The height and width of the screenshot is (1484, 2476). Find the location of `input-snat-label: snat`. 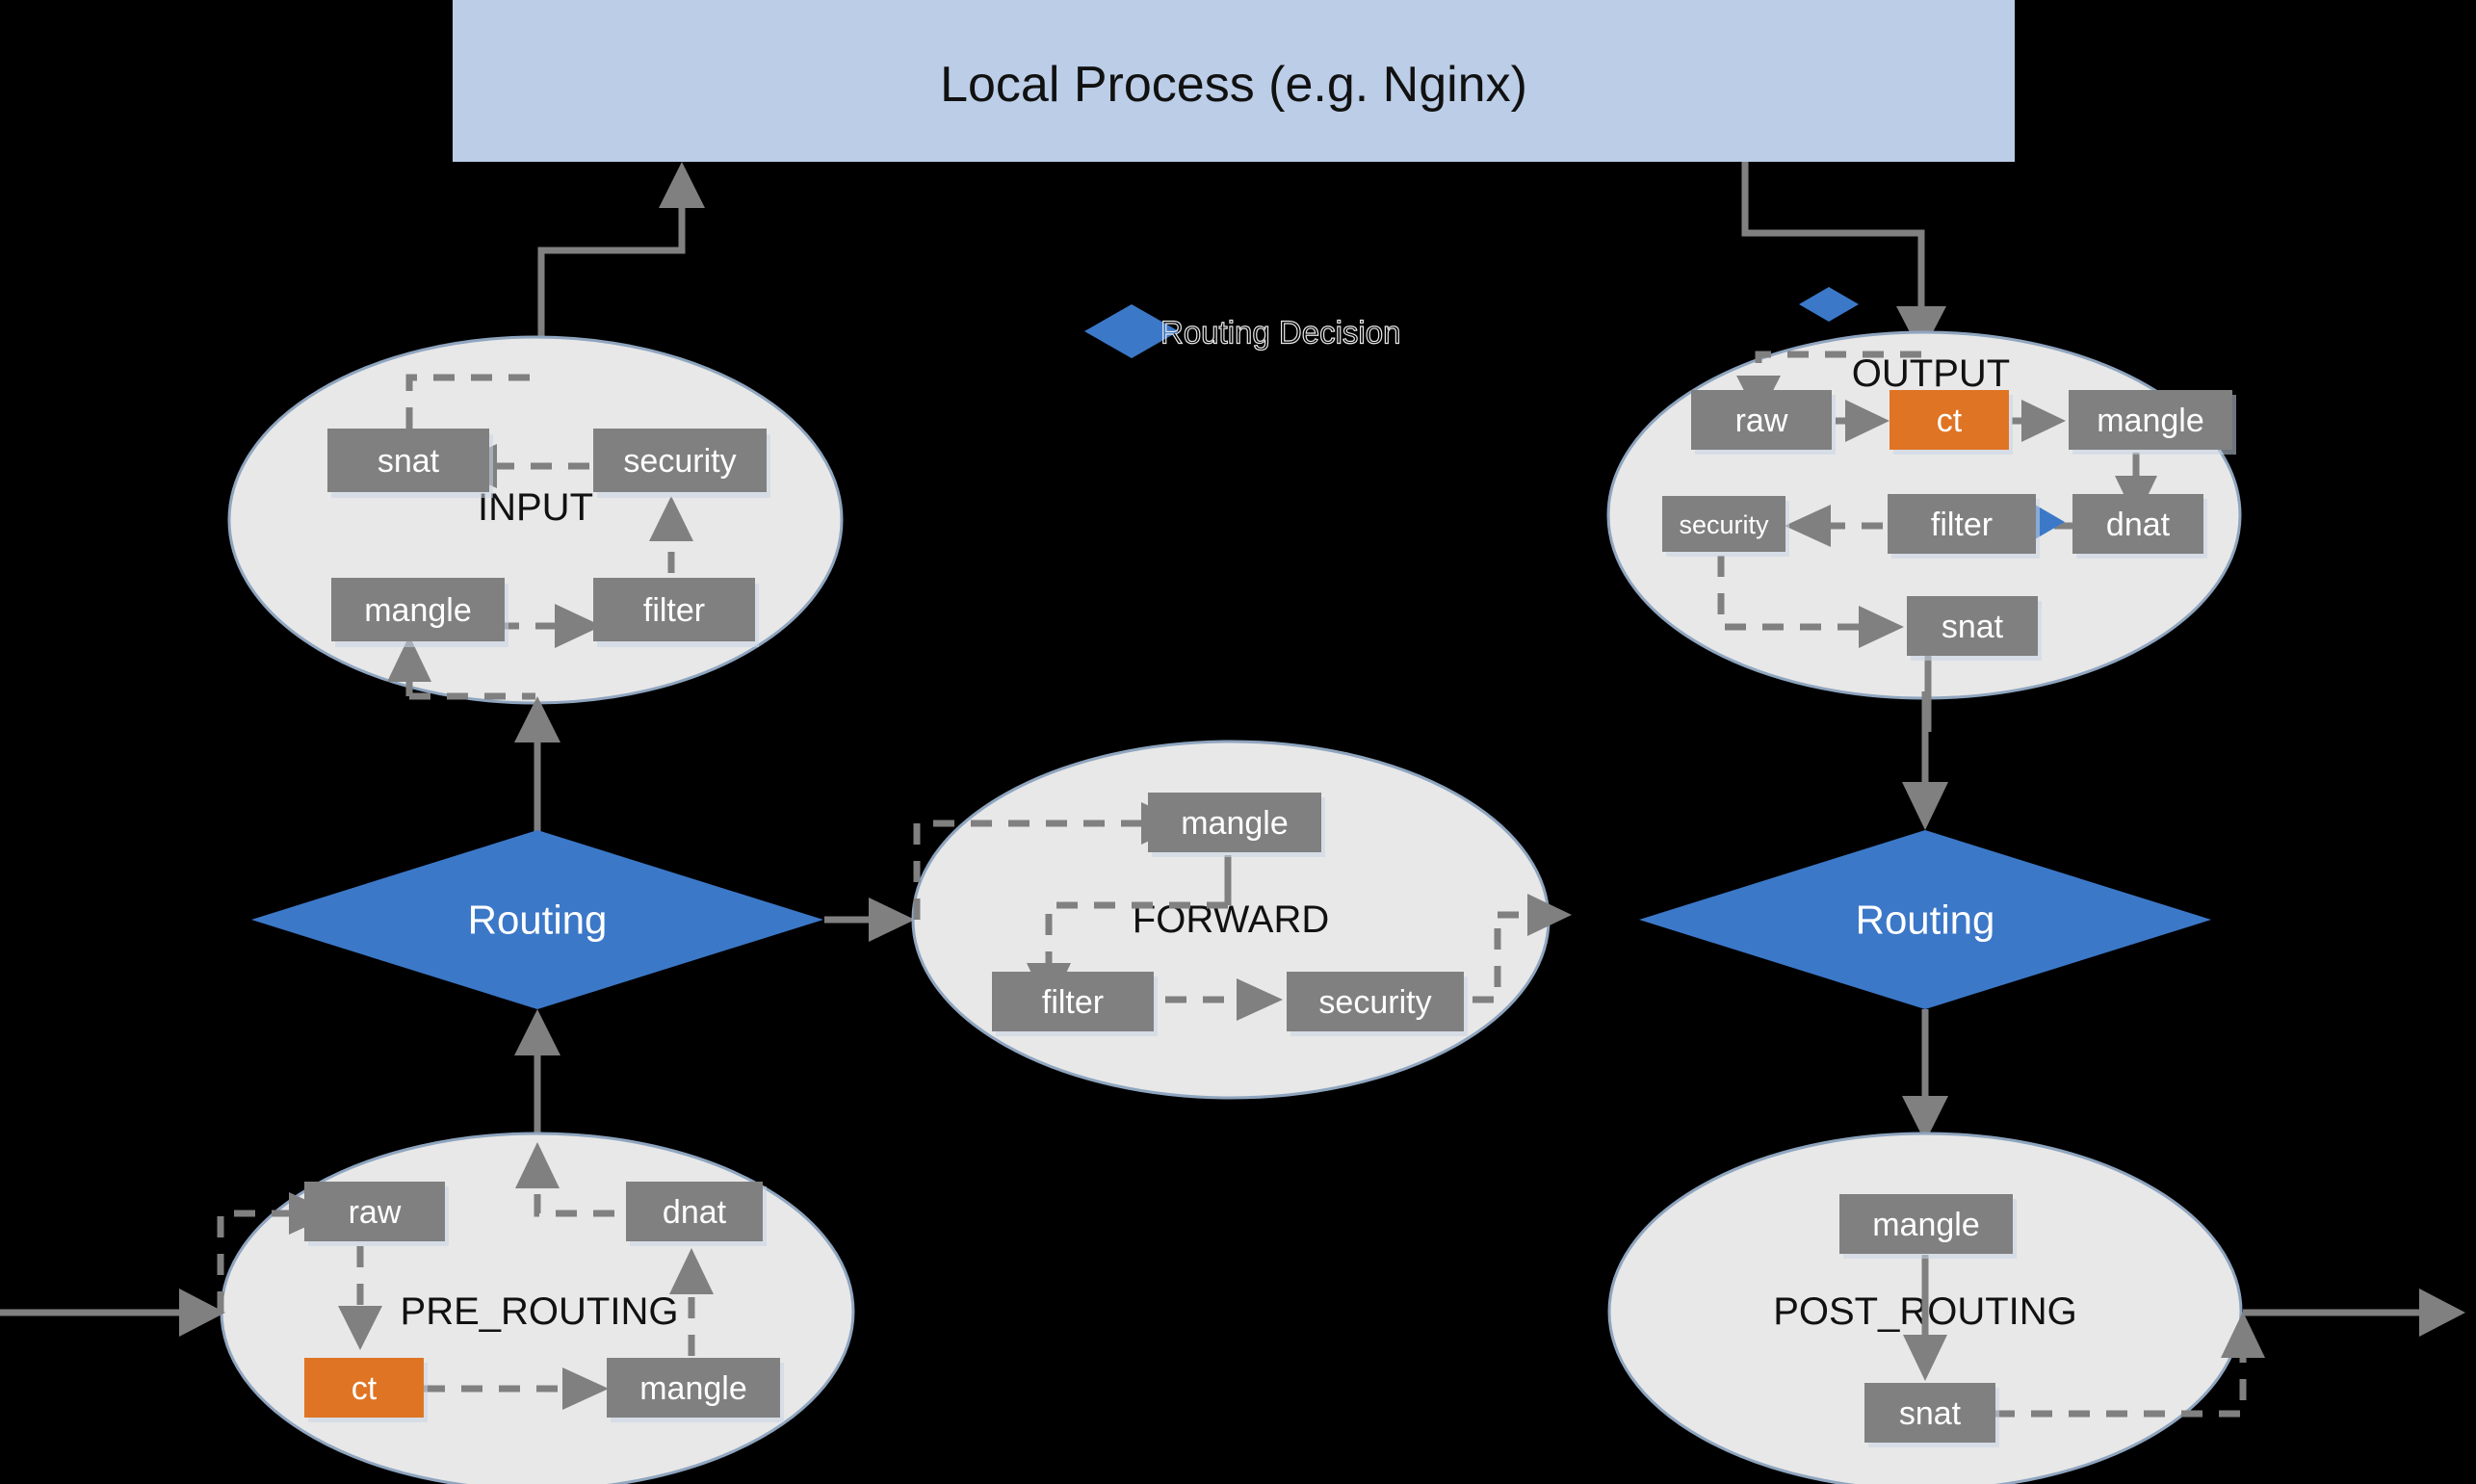

input-snat-label: snat is located at coordinates (409, 462).